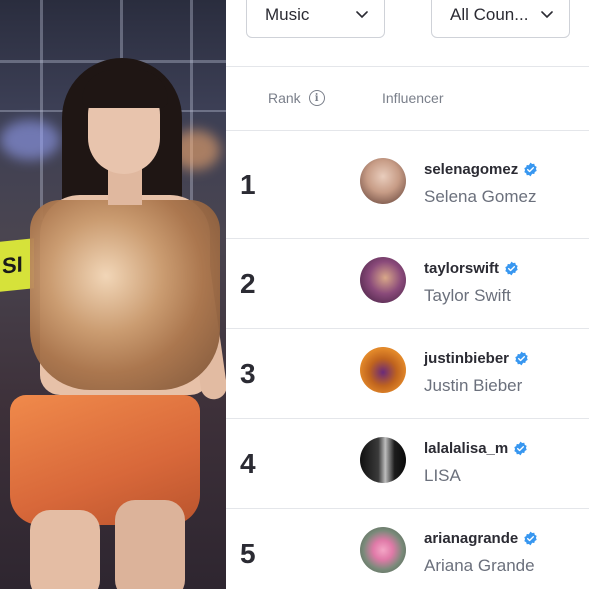 This screenshot has height=589, width=589. What do you see at coordinates (248, 184) in the screenshot?
I see `rank-number: 1` at bounding box center [248, 184].